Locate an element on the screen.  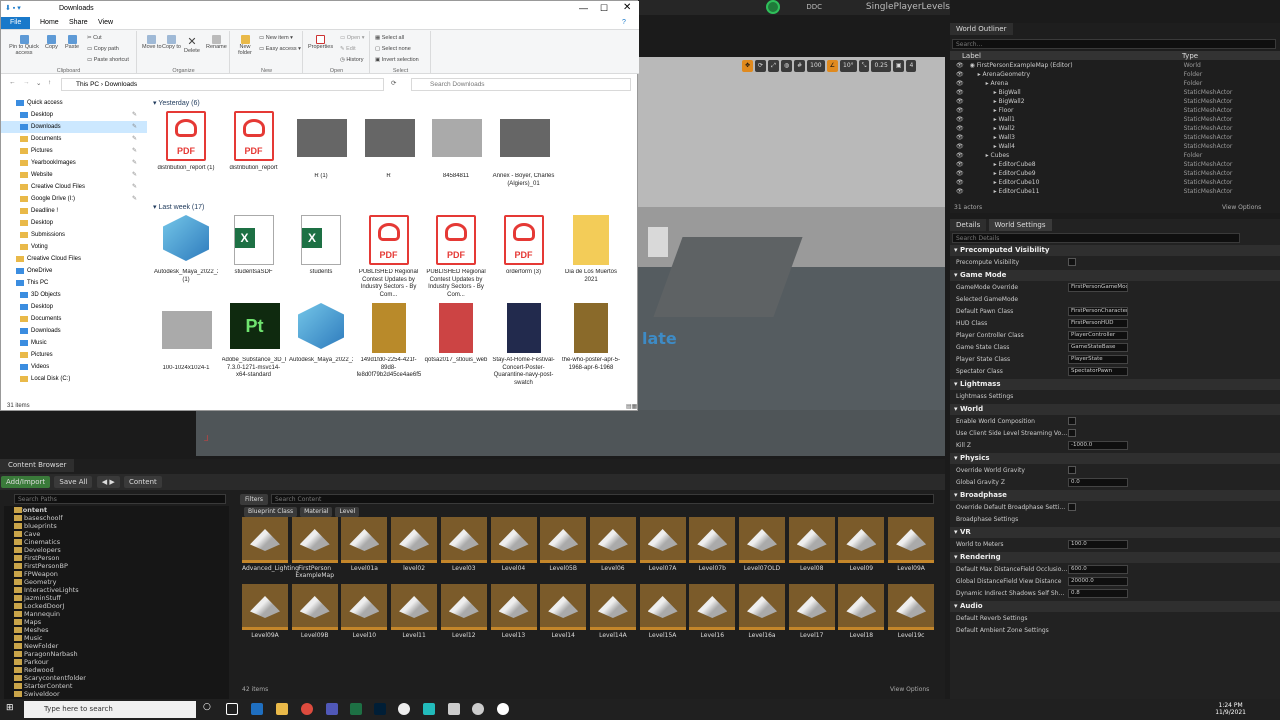
easy-access-button: ▭ Easy access ▾ is located at coordinates (280, 49).